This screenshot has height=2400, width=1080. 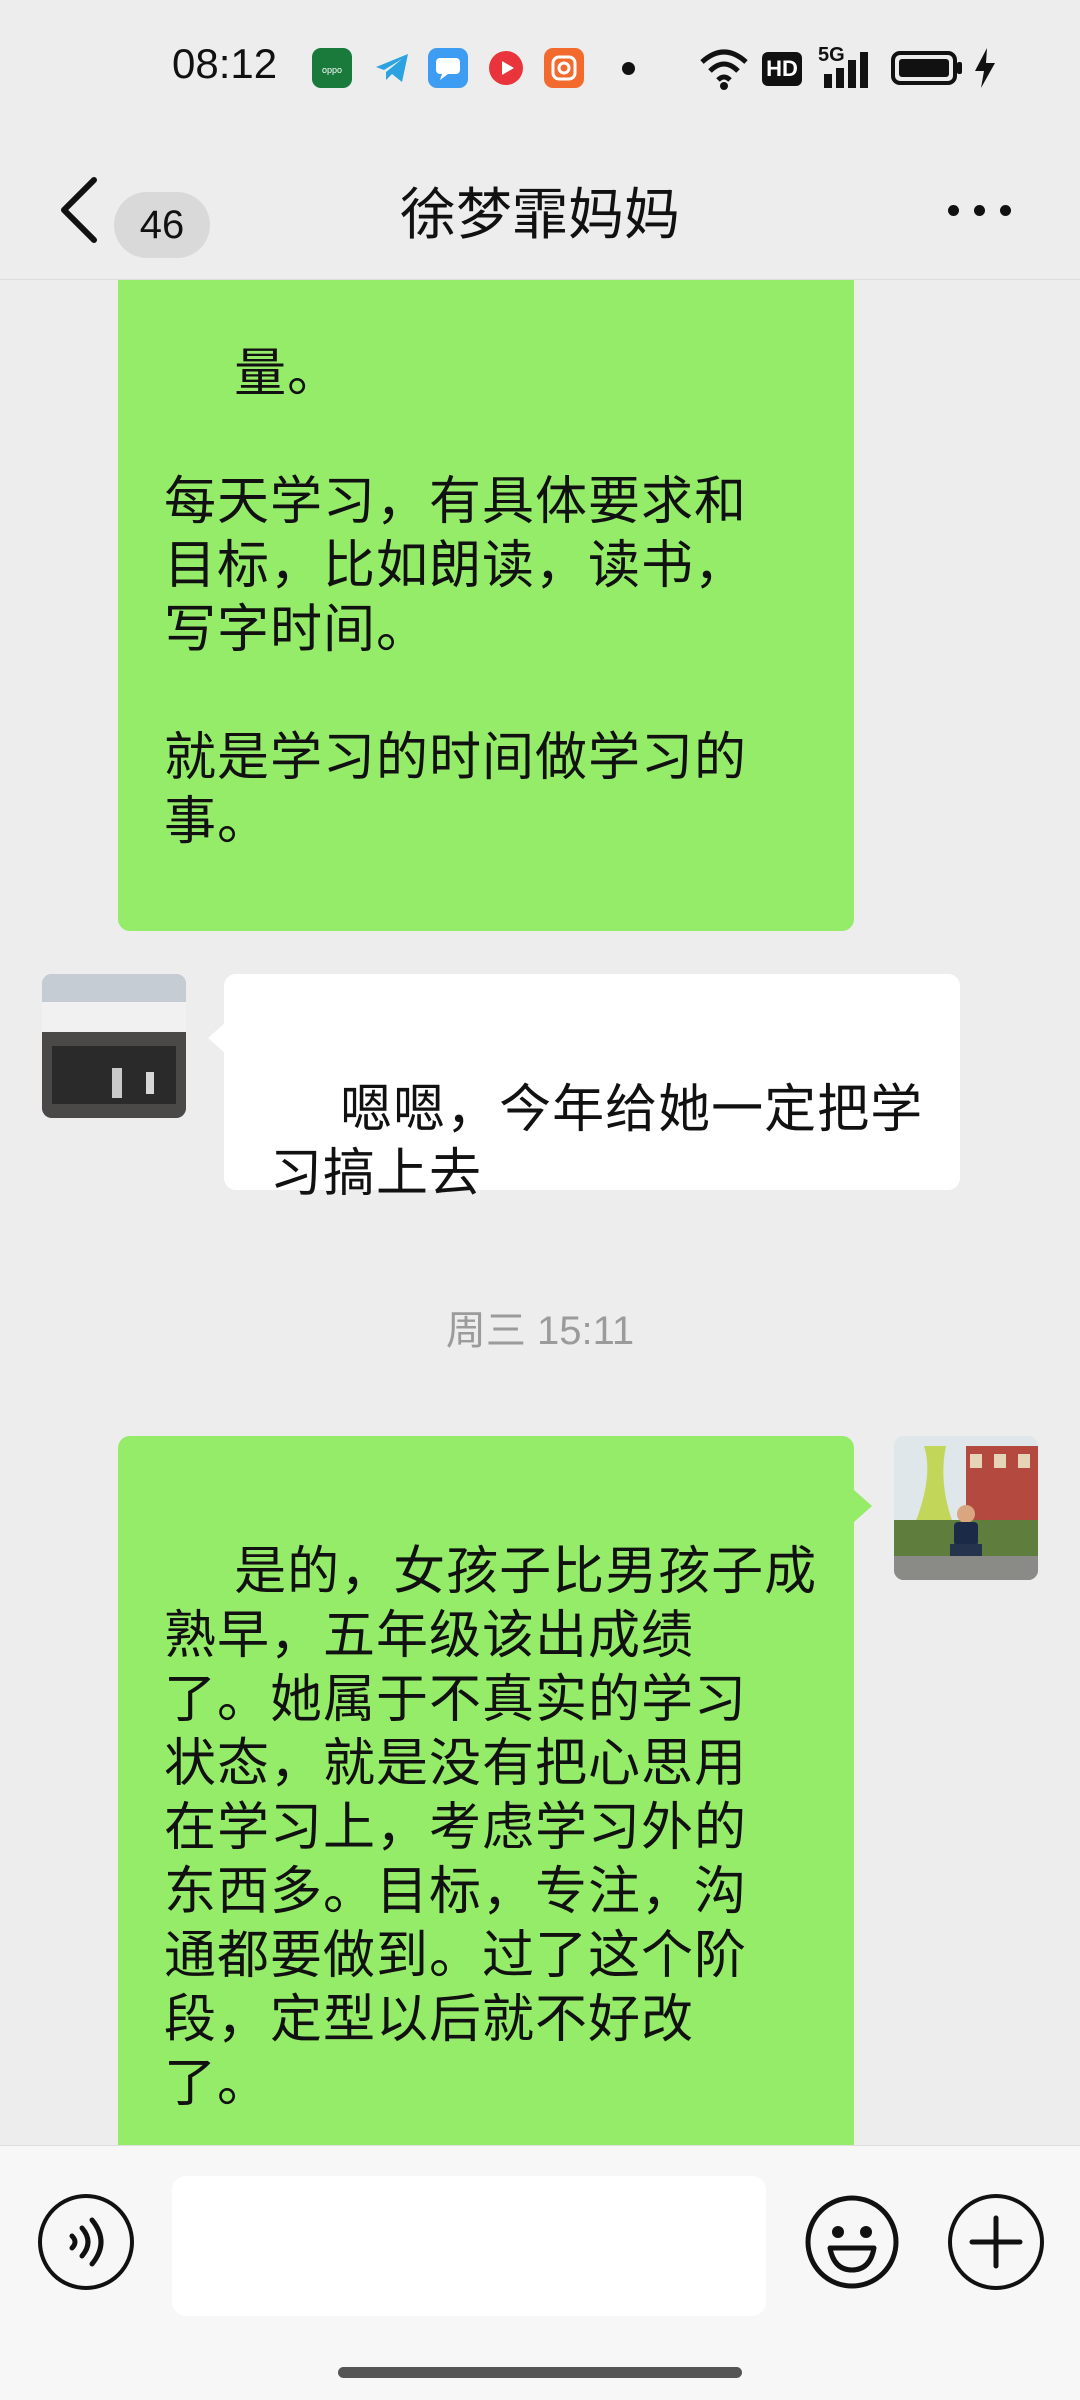 I want to click on message-text: 嗯嗯，今年给她一定把学 习搞上去, so click(x=597, y=1142).